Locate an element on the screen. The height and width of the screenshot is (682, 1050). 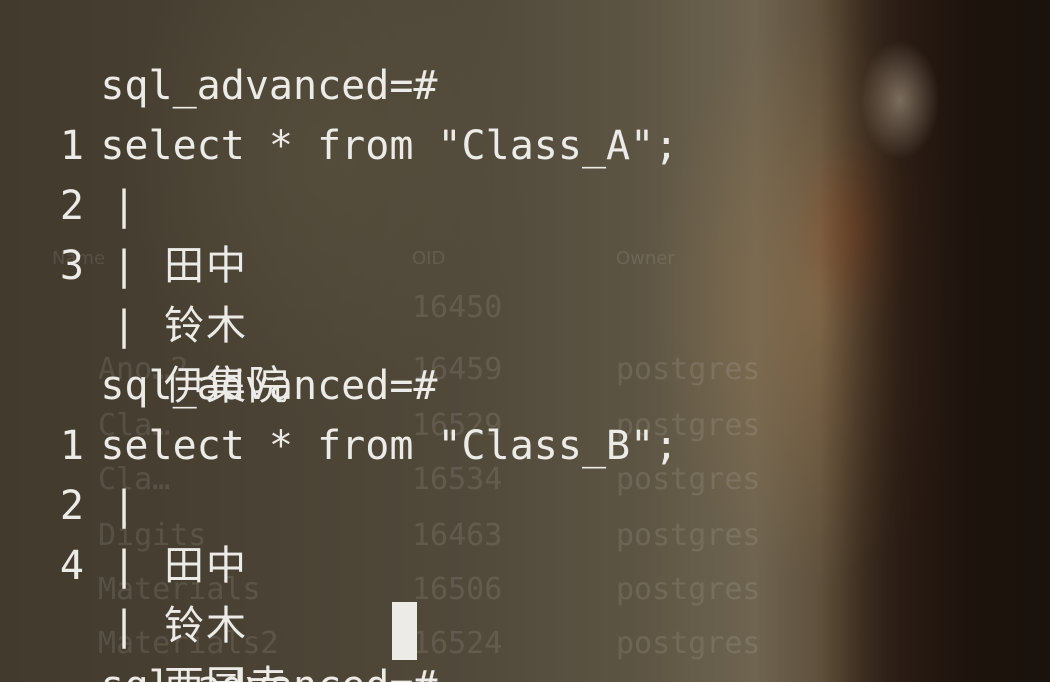
sql-command: select * from "Class_A"; is located at coordinates (389, 146).